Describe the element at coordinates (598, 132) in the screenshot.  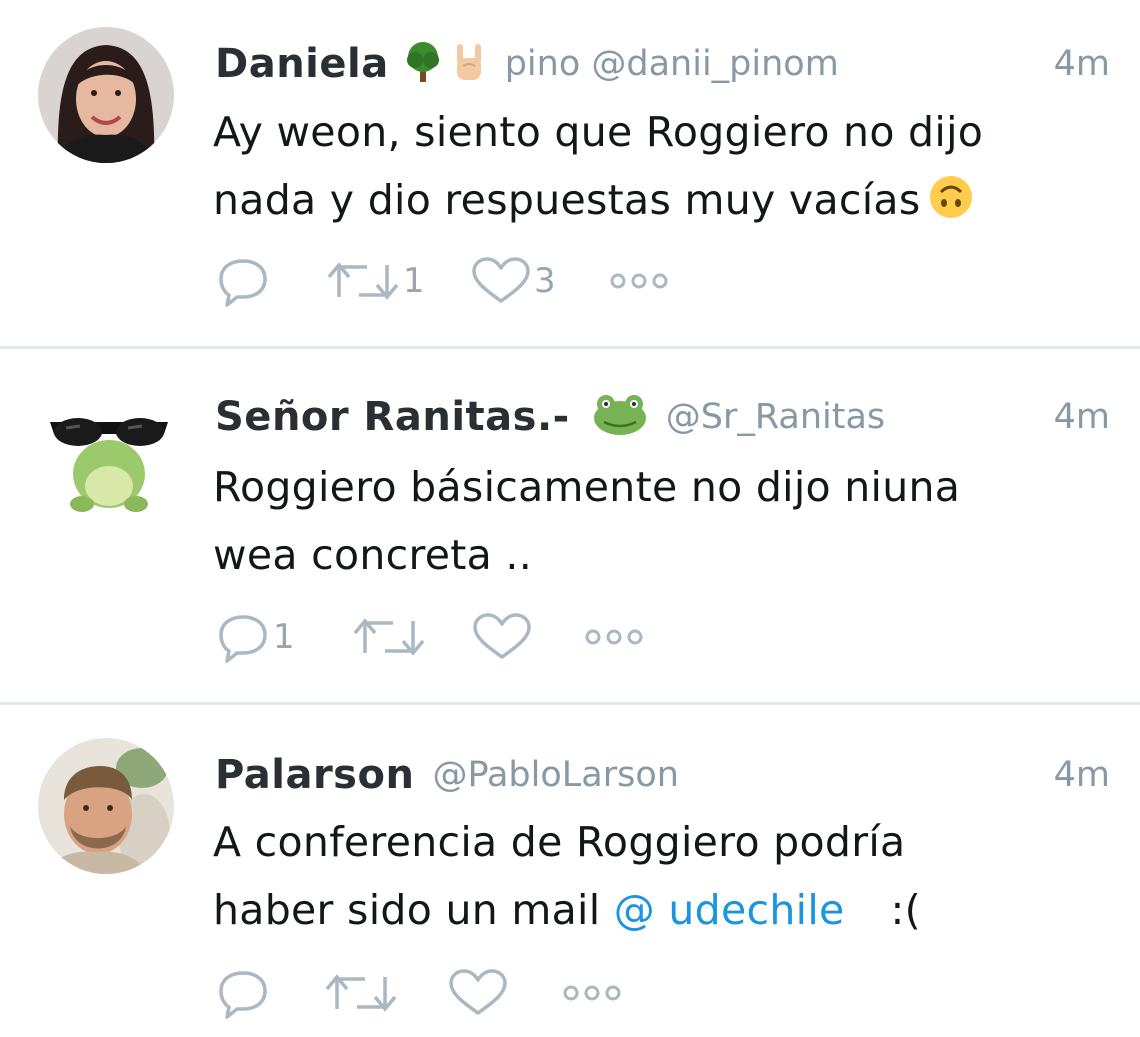
I see `tweet-text-line: Ay weon, siento que Roggiero no dijo` at that location.